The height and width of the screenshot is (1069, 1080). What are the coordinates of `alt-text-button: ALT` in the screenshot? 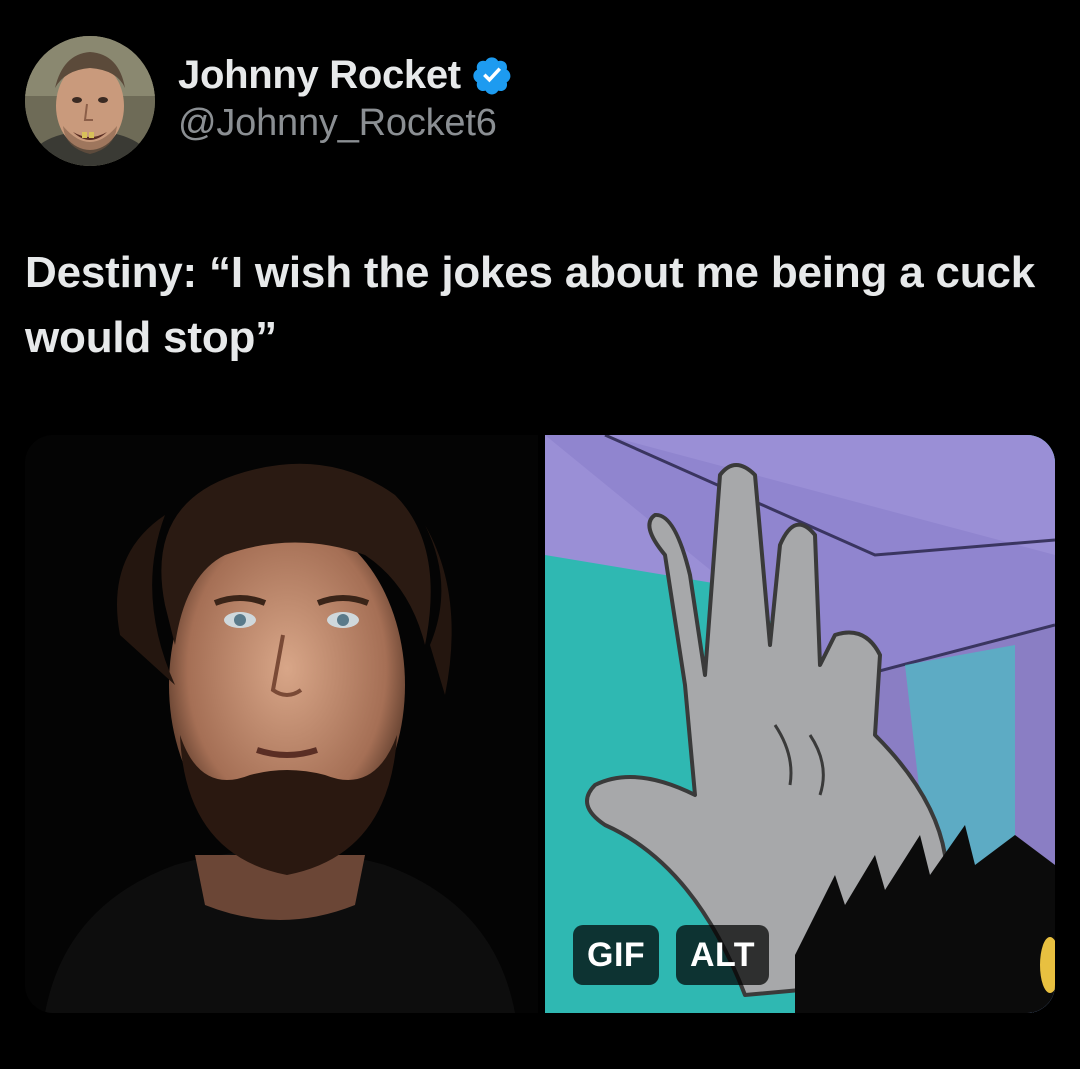 It's located at (723, 955).